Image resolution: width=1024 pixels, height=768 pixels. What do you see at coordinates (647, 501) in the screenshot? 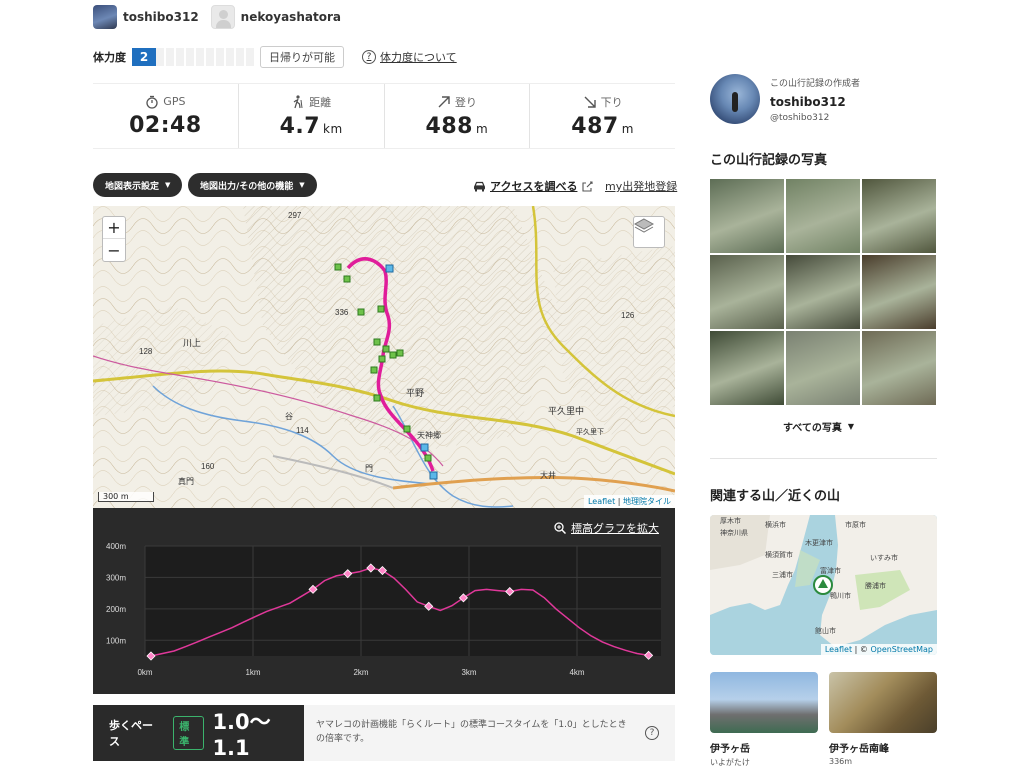
I see `tile-credit-link: 地理院タイル` at bounding box center [647, 501].